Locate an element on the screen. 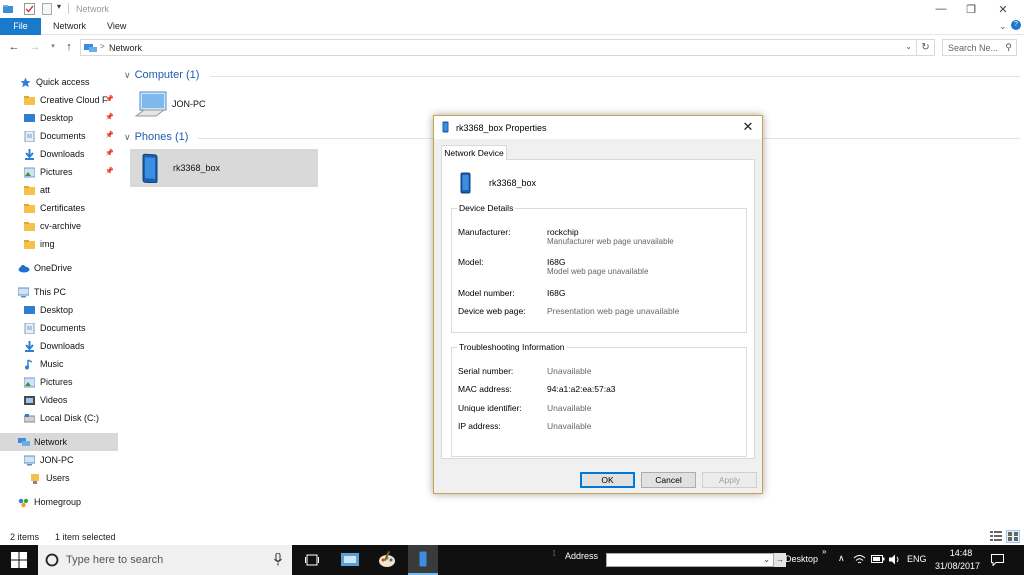  language-indicator: ENG is located at coordinates (917, 559).